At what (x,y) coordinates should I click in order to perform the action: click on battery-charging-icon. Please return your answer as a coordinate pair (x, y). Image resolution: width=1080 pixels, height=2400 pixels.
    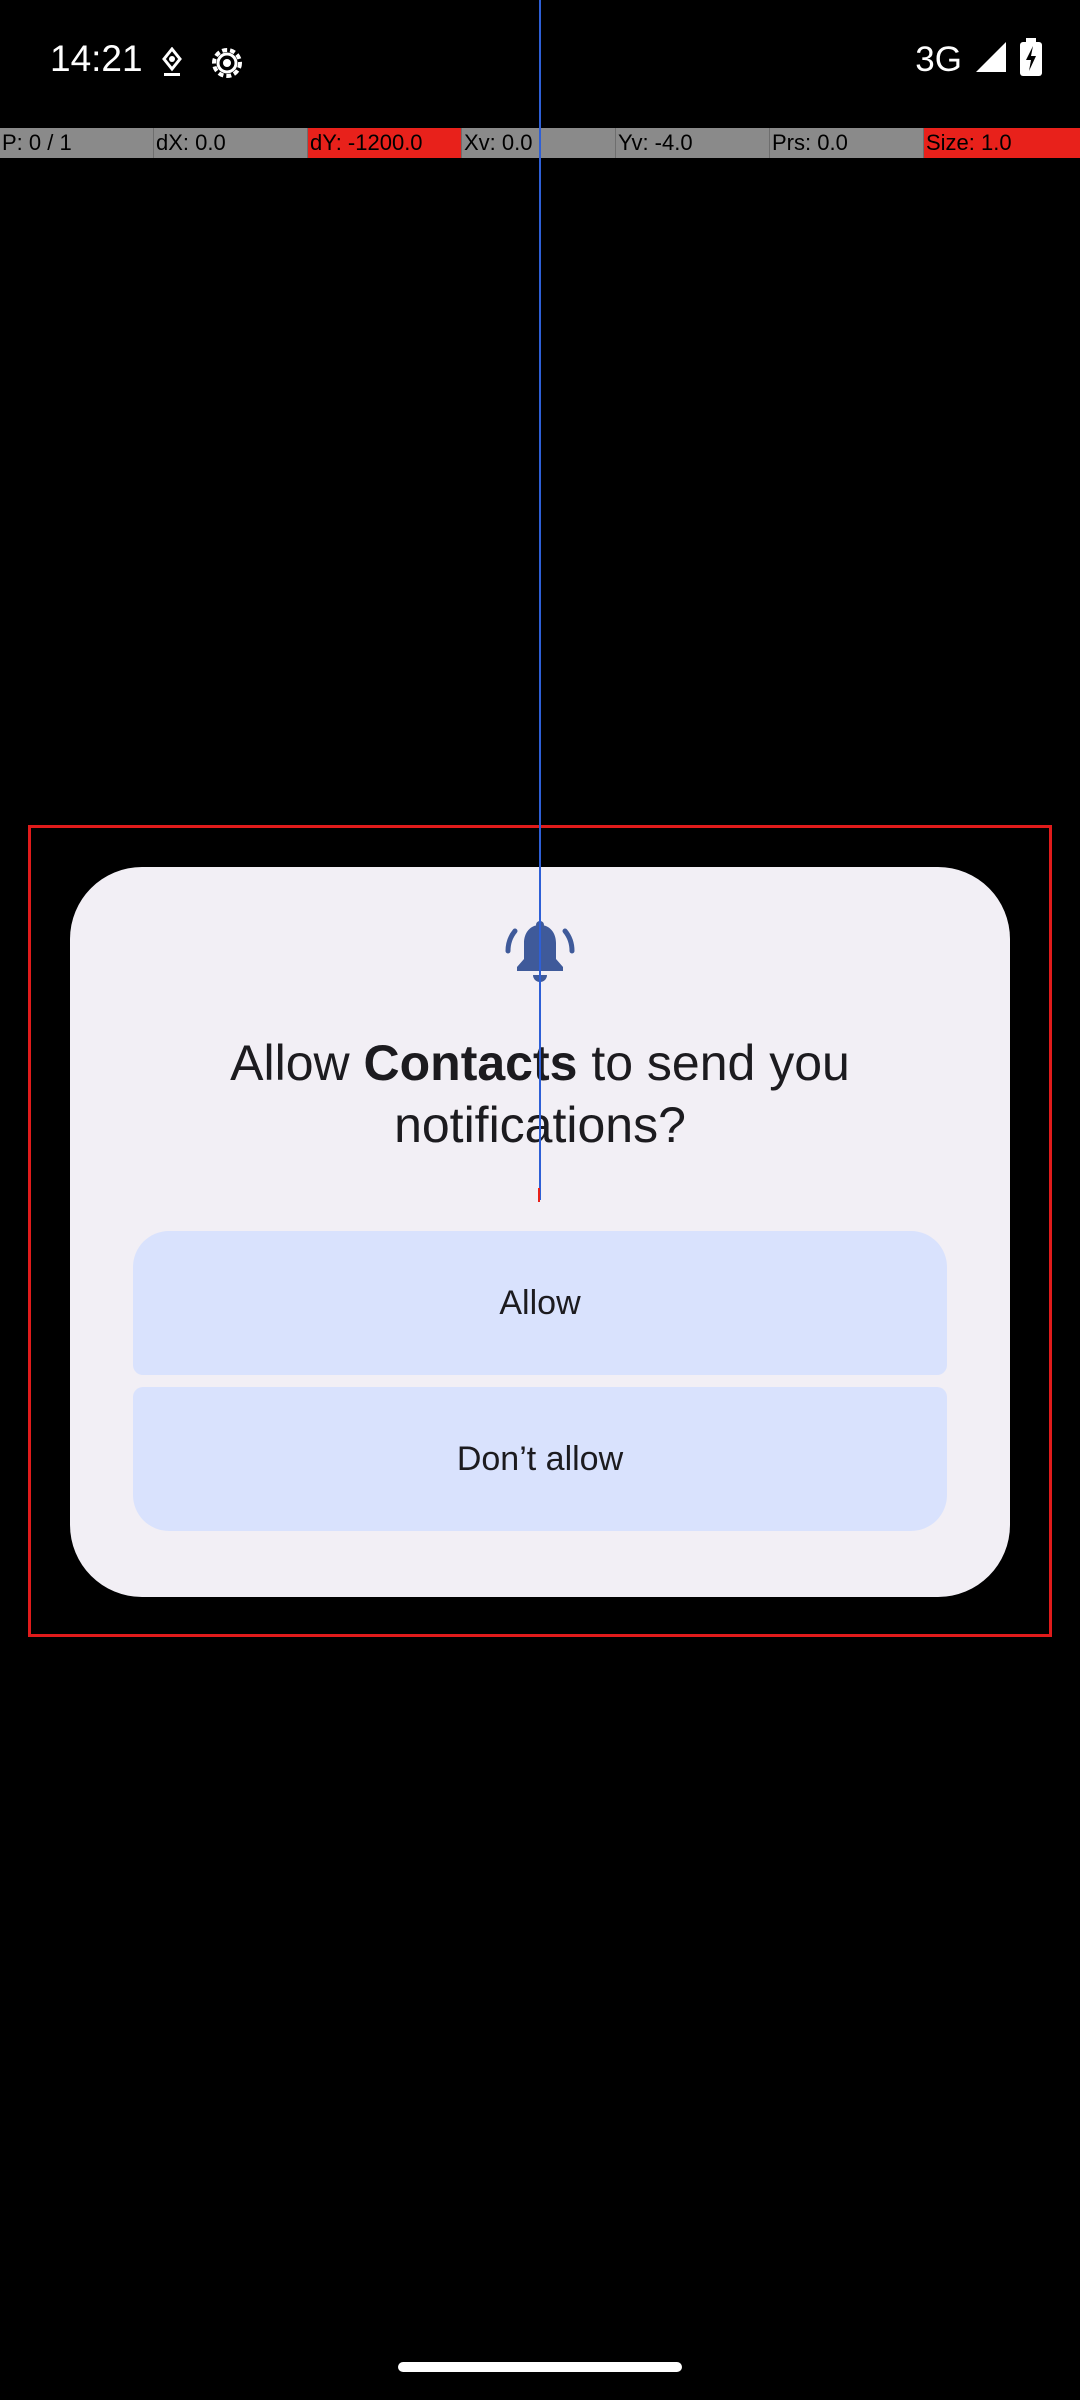
    Looking at the image, I should click on (1031, 59).